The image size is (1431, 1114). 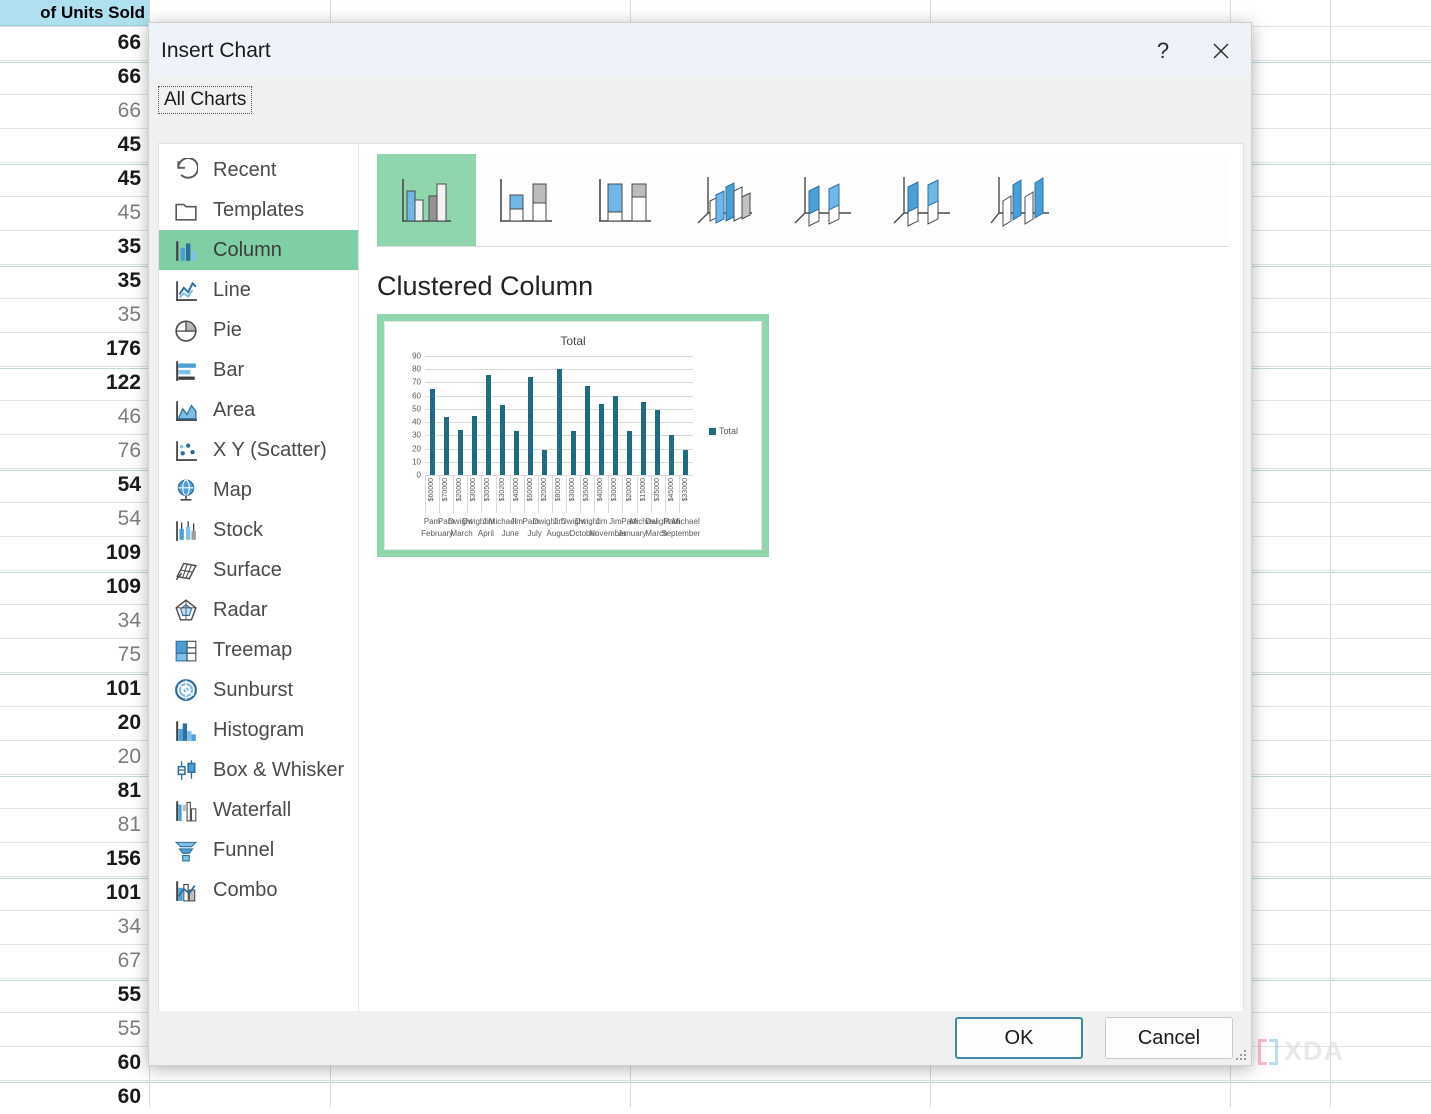 What do you see at coordinates (72, 417) in the screenshot?
I see `spreadsheet-cell: 46` at bounding box center [72, 417].